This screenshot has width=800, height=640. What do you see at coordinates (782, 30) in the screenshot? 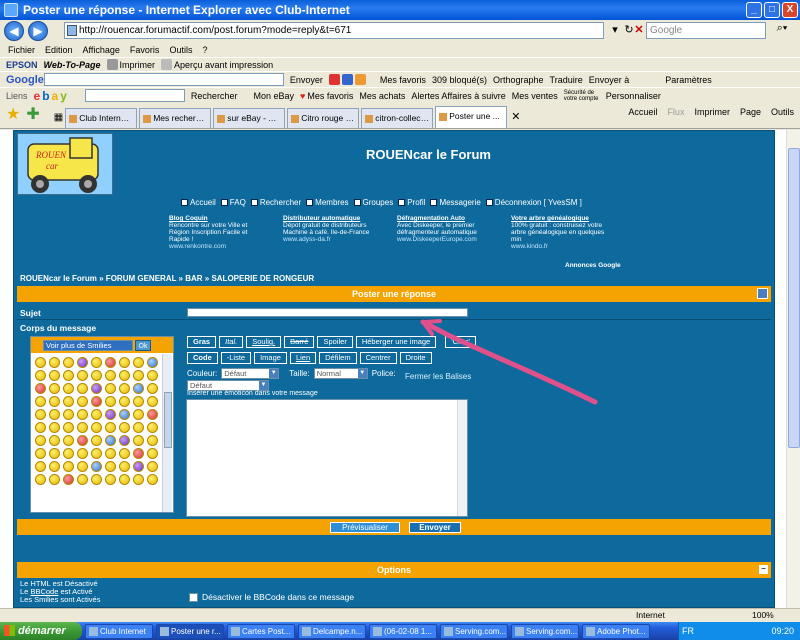
I see `search-icon: ⌕▾` at bounding box center [782, 30].